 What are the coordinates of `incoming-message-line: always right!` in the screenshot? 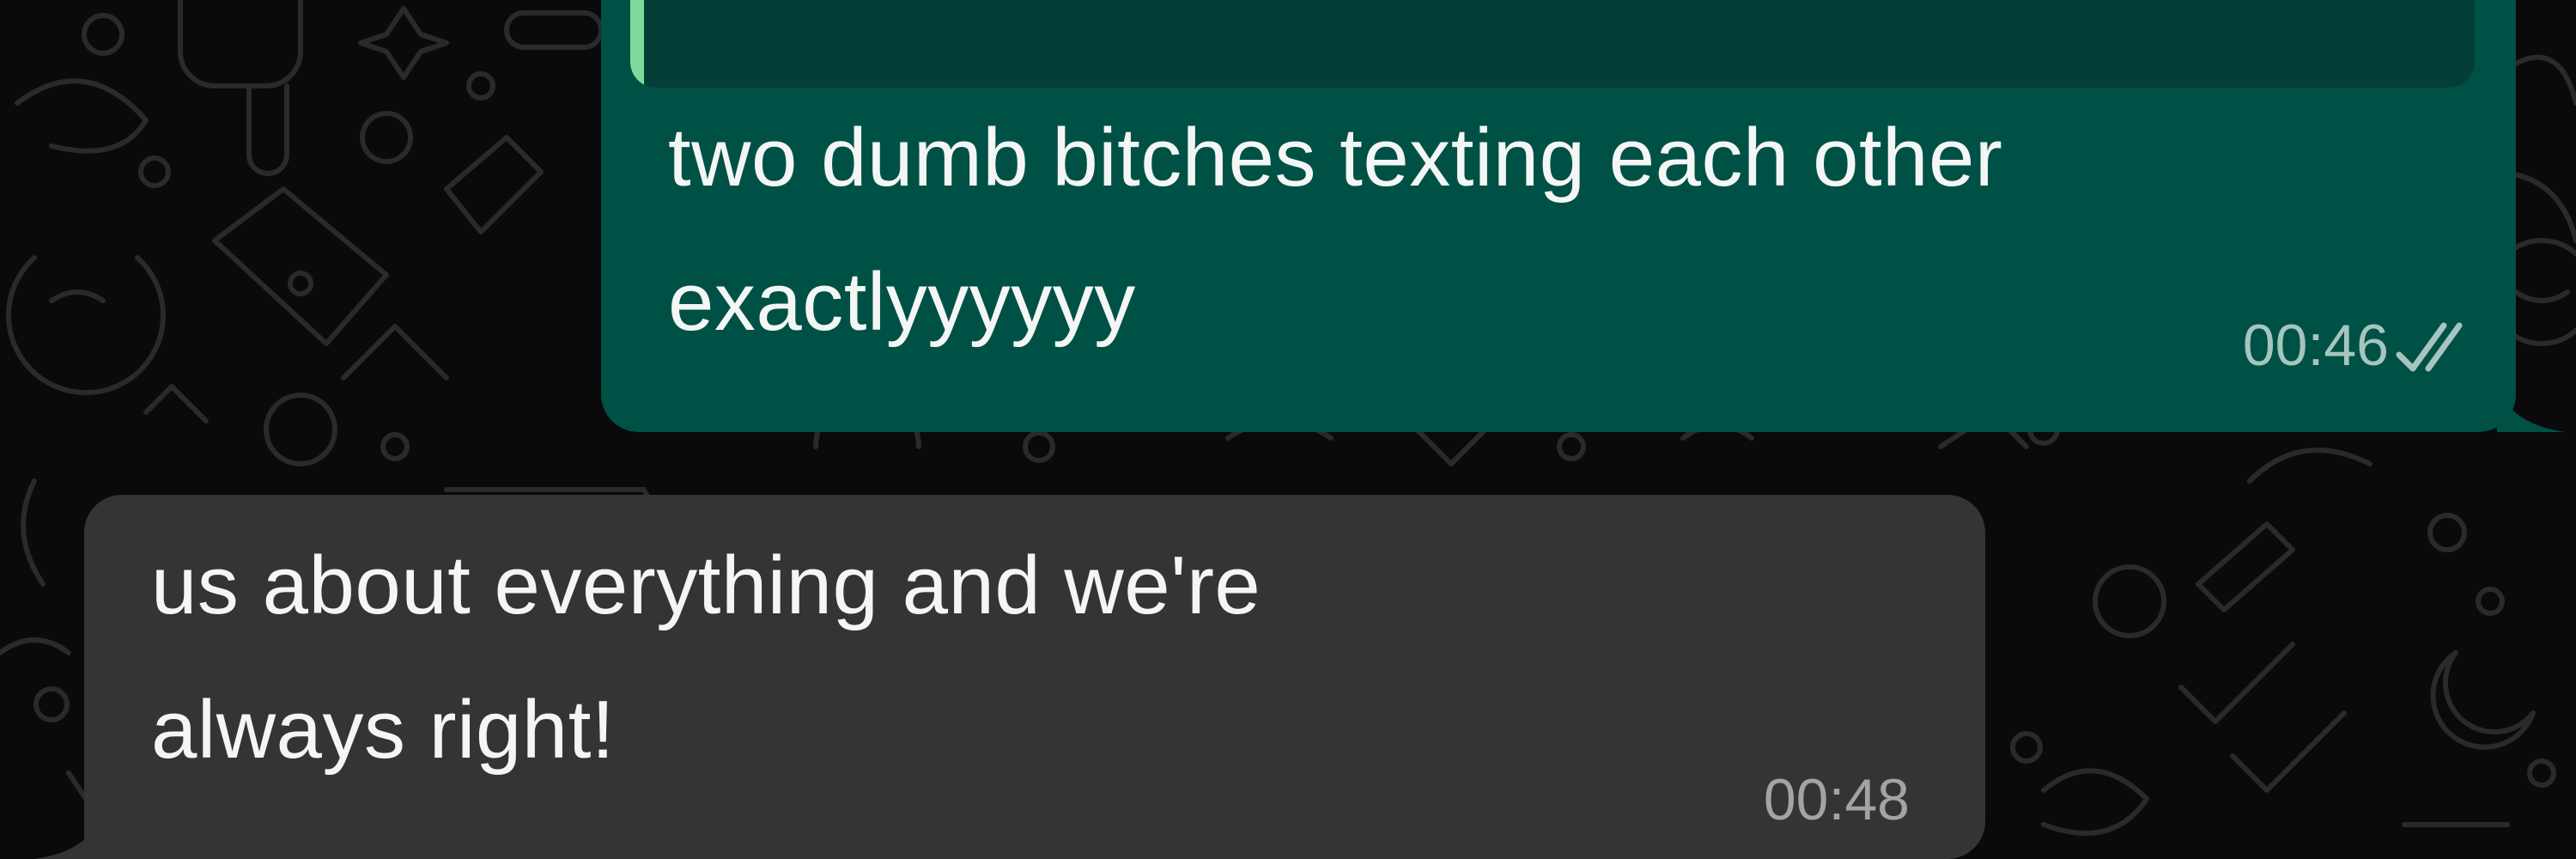 It's located at (383, 730).